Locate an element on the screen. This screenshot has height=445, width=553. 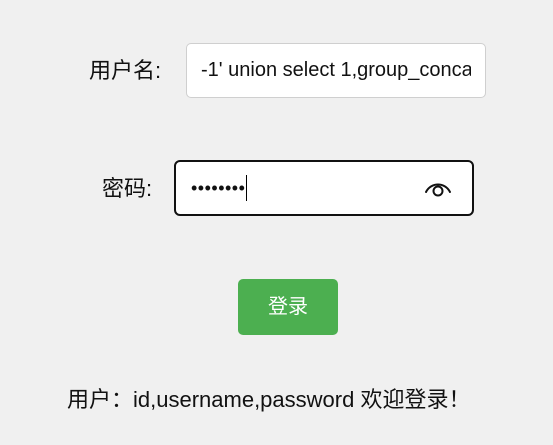
login-result-message: 用户：id,username,password 欢迎登录！ is located at coordinates (269, 399).